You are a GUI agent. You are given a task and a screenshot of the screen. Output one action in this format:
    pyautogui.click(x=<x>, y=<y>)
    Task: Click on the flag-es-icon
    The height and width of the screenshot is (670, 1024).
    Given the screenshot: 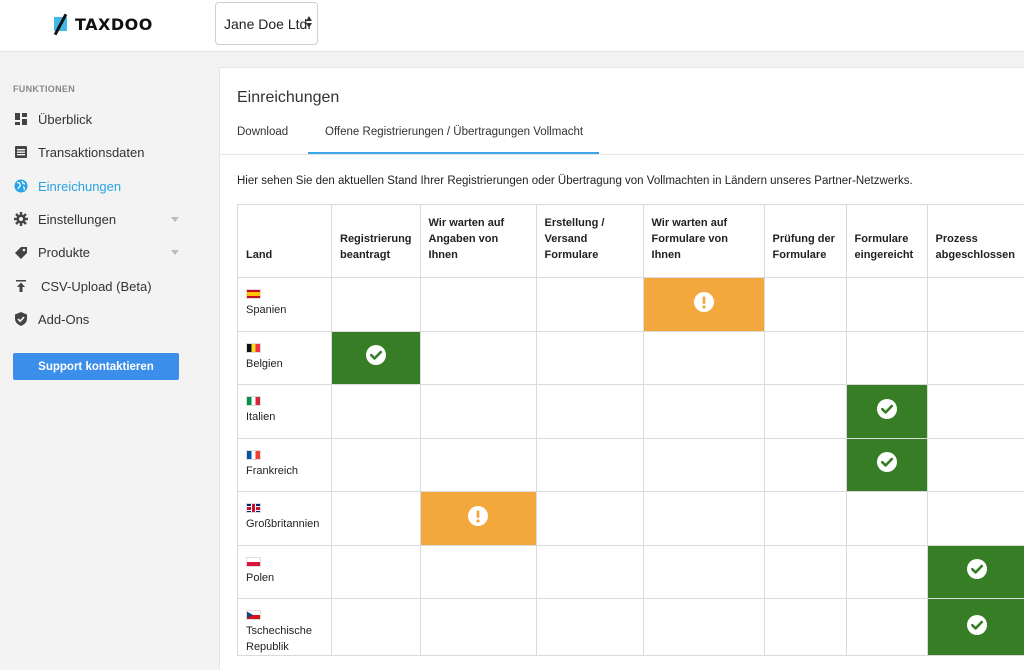 What is the action you would take?
    pyautogui.click(x=253, y=294)
    